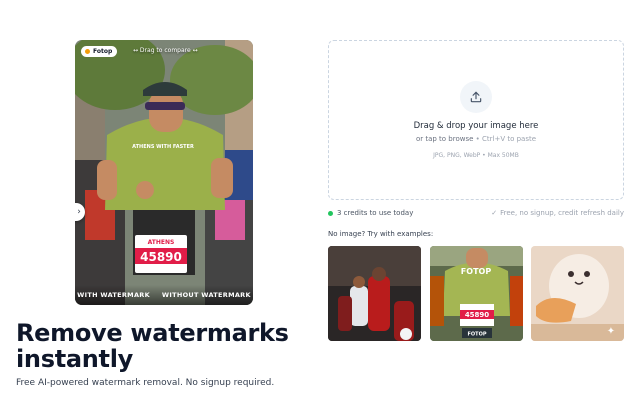 Image resolution: width=640 pixels, height=400 pixels. What do you see at coordinates (152, 346) in the screenshot?
I see `page-title: Remove watermarks instantly` at bounding box center [152, 346].